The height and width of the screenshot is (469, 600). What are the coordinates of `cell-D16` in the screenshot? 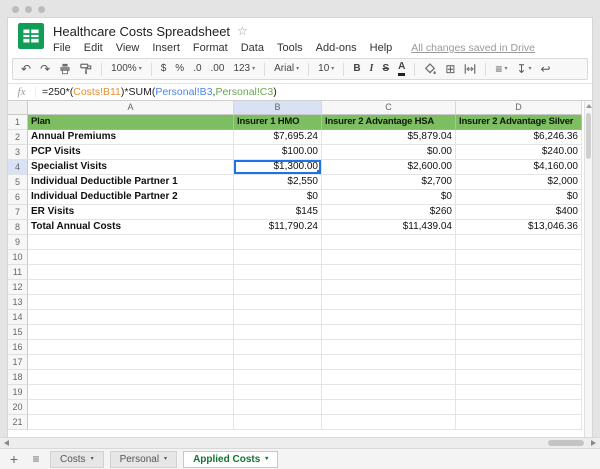 It's located at (519, 347).